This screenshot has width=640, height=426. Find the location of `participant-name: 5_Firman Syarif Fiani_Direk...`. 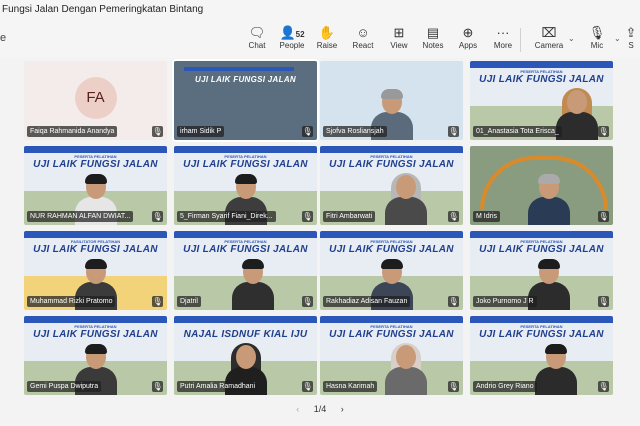

participant-name: 5_Firman Syarif Fiani_Direk... is located at coordinates (226, 216).